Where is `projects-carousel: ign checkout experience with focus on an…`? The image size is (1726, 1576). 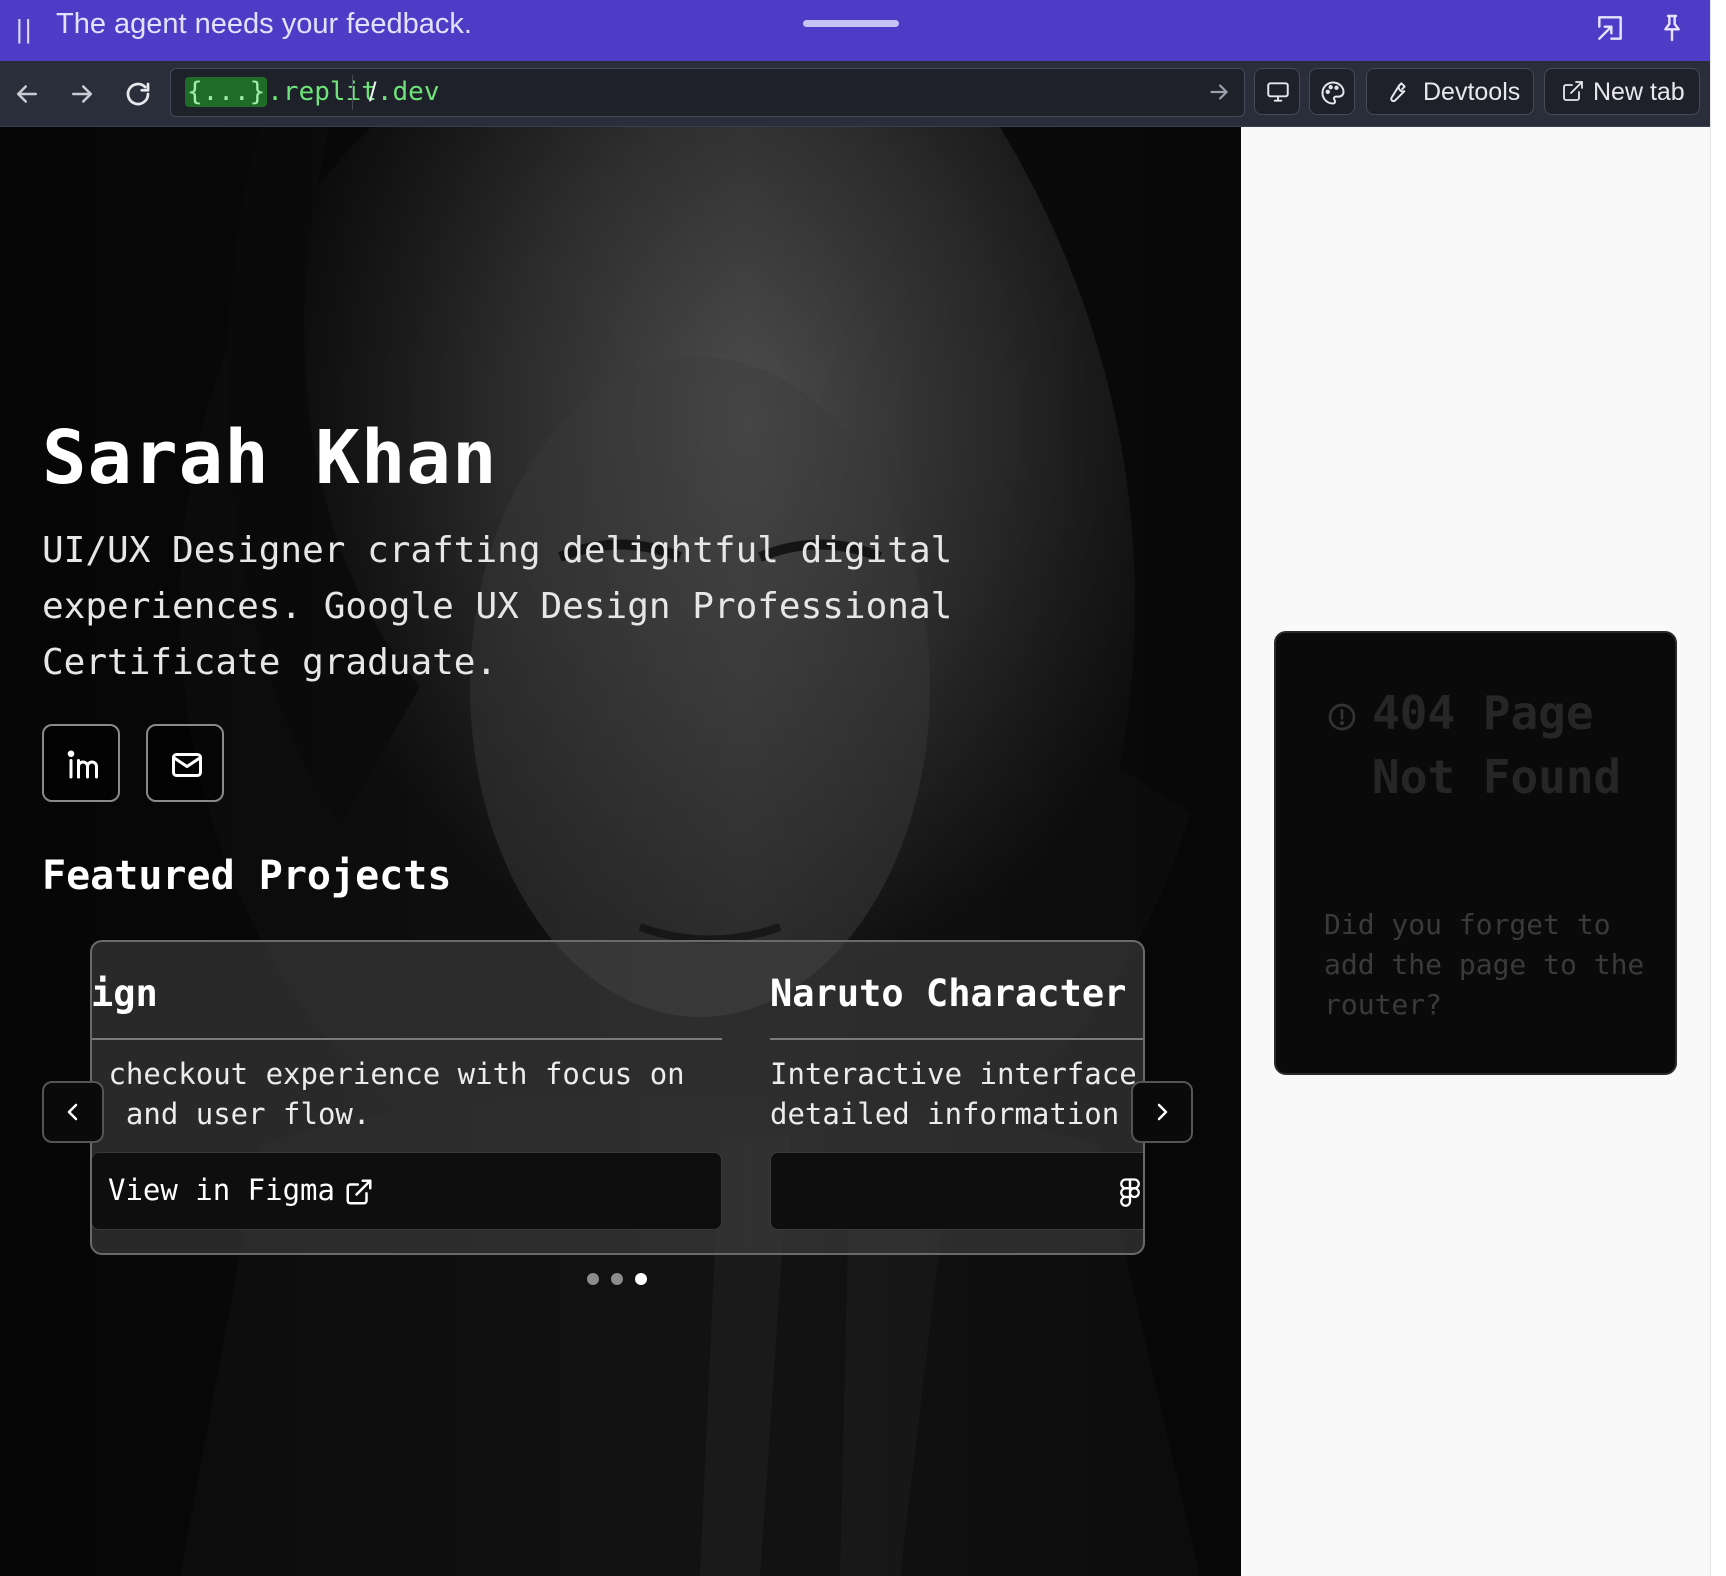
projects-carousel: ign checkout experience with focus on an… is located at coordinates (617, 1097).